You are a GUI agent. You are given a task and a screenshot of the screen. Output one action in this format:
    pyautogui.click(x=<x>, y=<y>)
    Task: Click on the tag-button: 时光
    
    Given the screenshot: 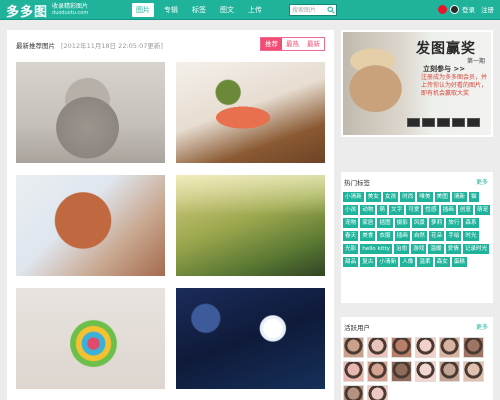 What is the action you would take?
    pyautogui.click(x=471, y=236)
    